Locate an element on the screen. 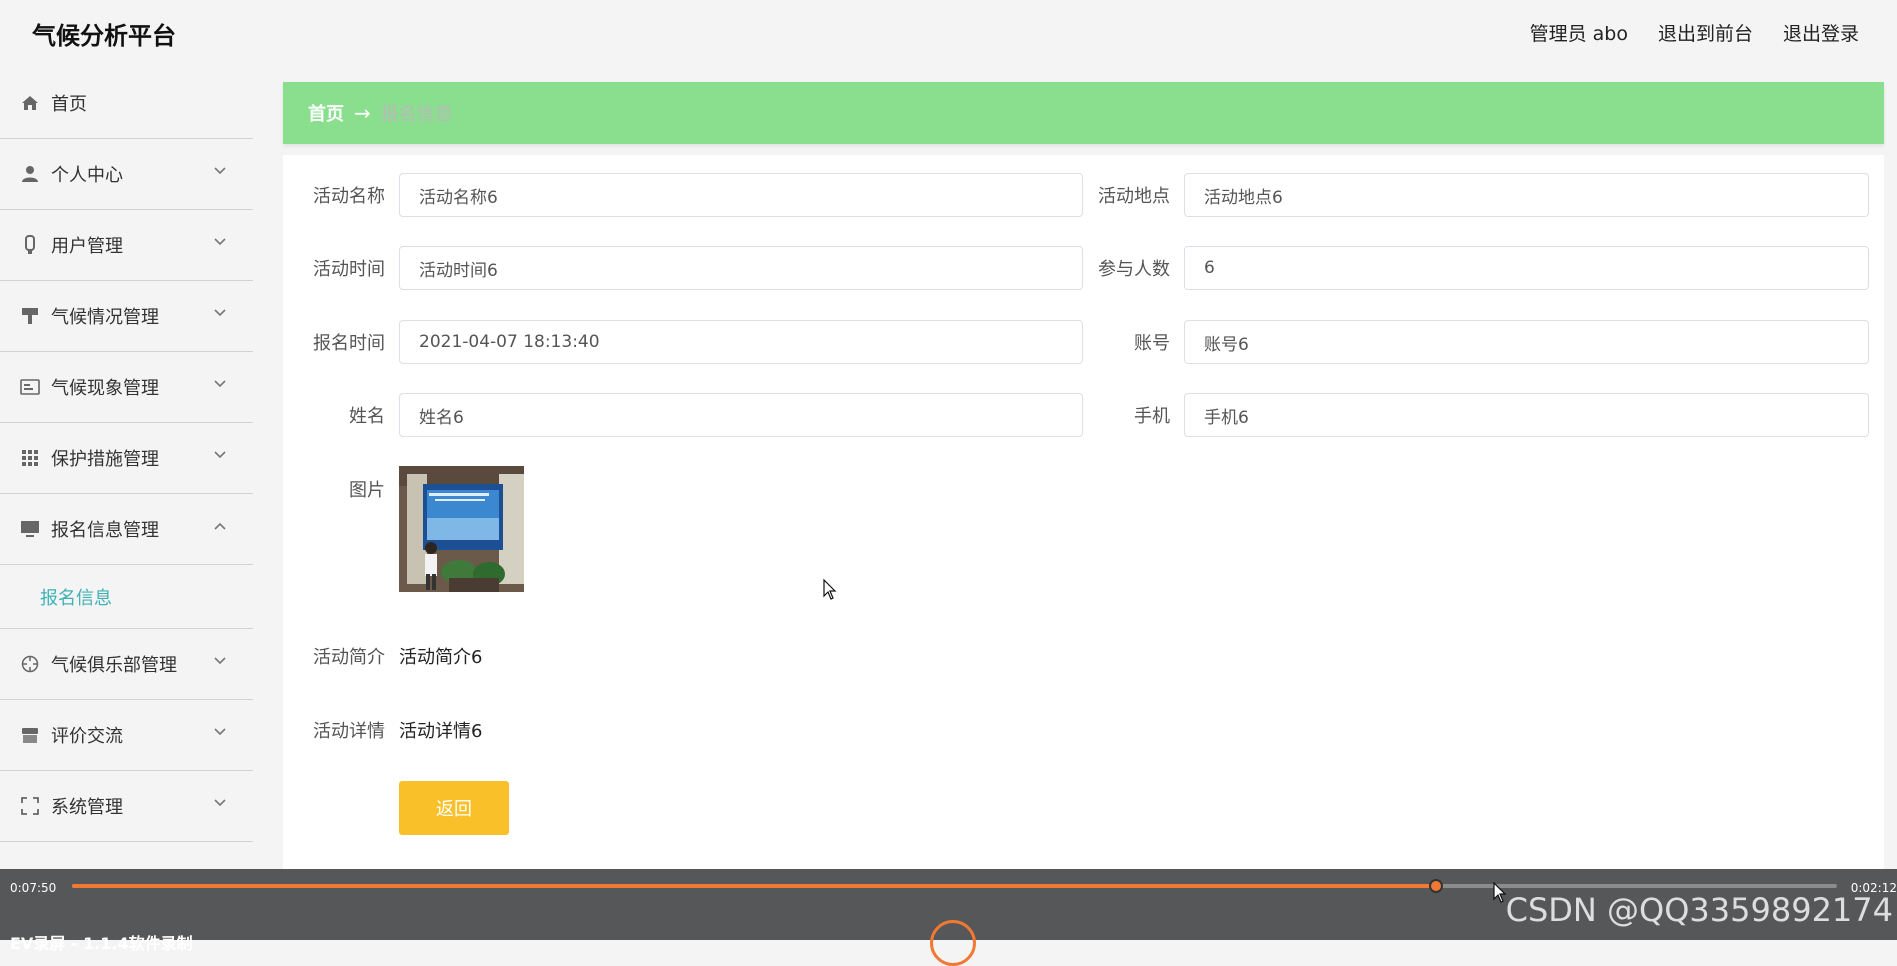  activity-place-label: 活动地点 is located at coordinates (1134, 196).